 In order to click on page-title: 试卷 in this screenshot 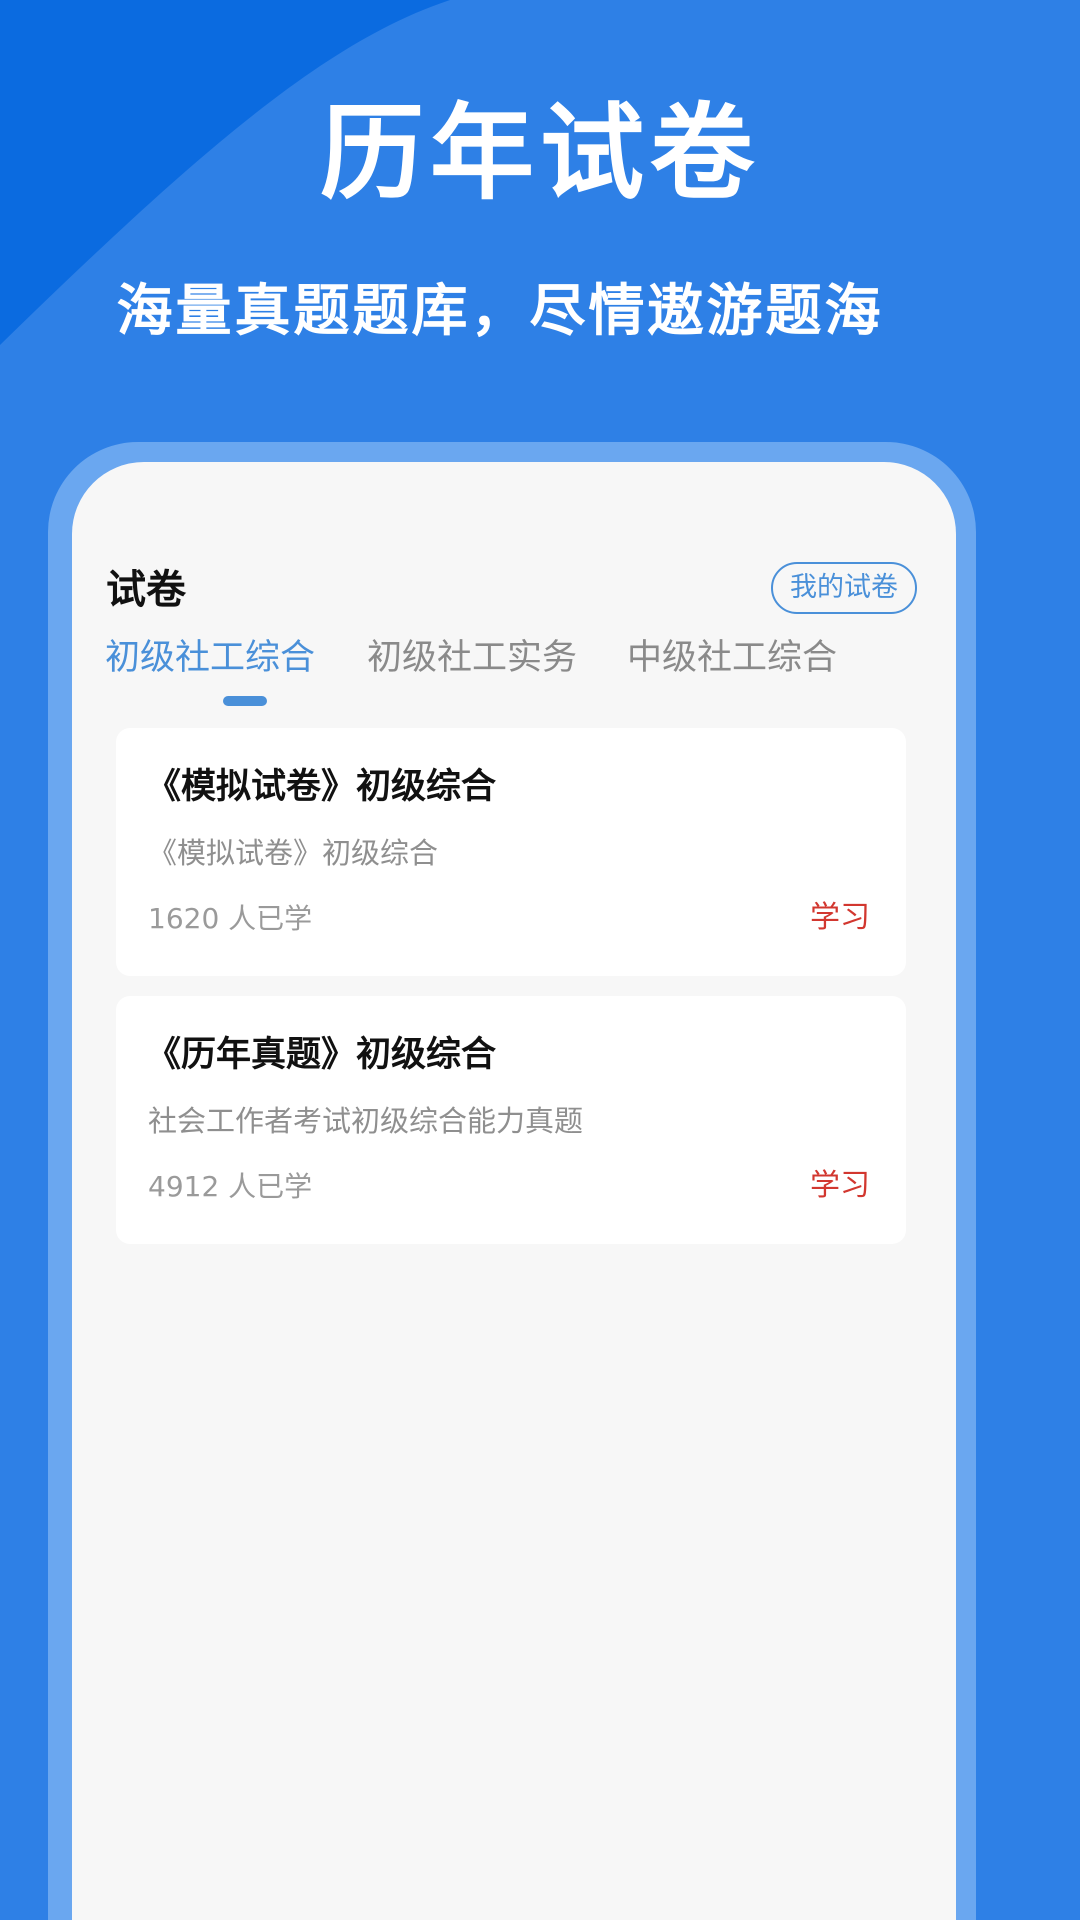, I will do `click(146, 590)`.